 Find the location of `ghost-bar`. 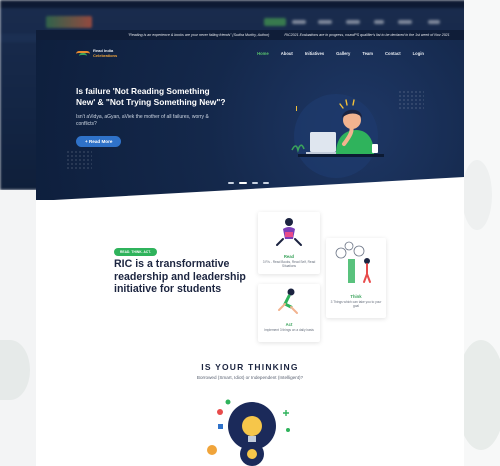

ghost-bar is located at coordinates (250, 4).